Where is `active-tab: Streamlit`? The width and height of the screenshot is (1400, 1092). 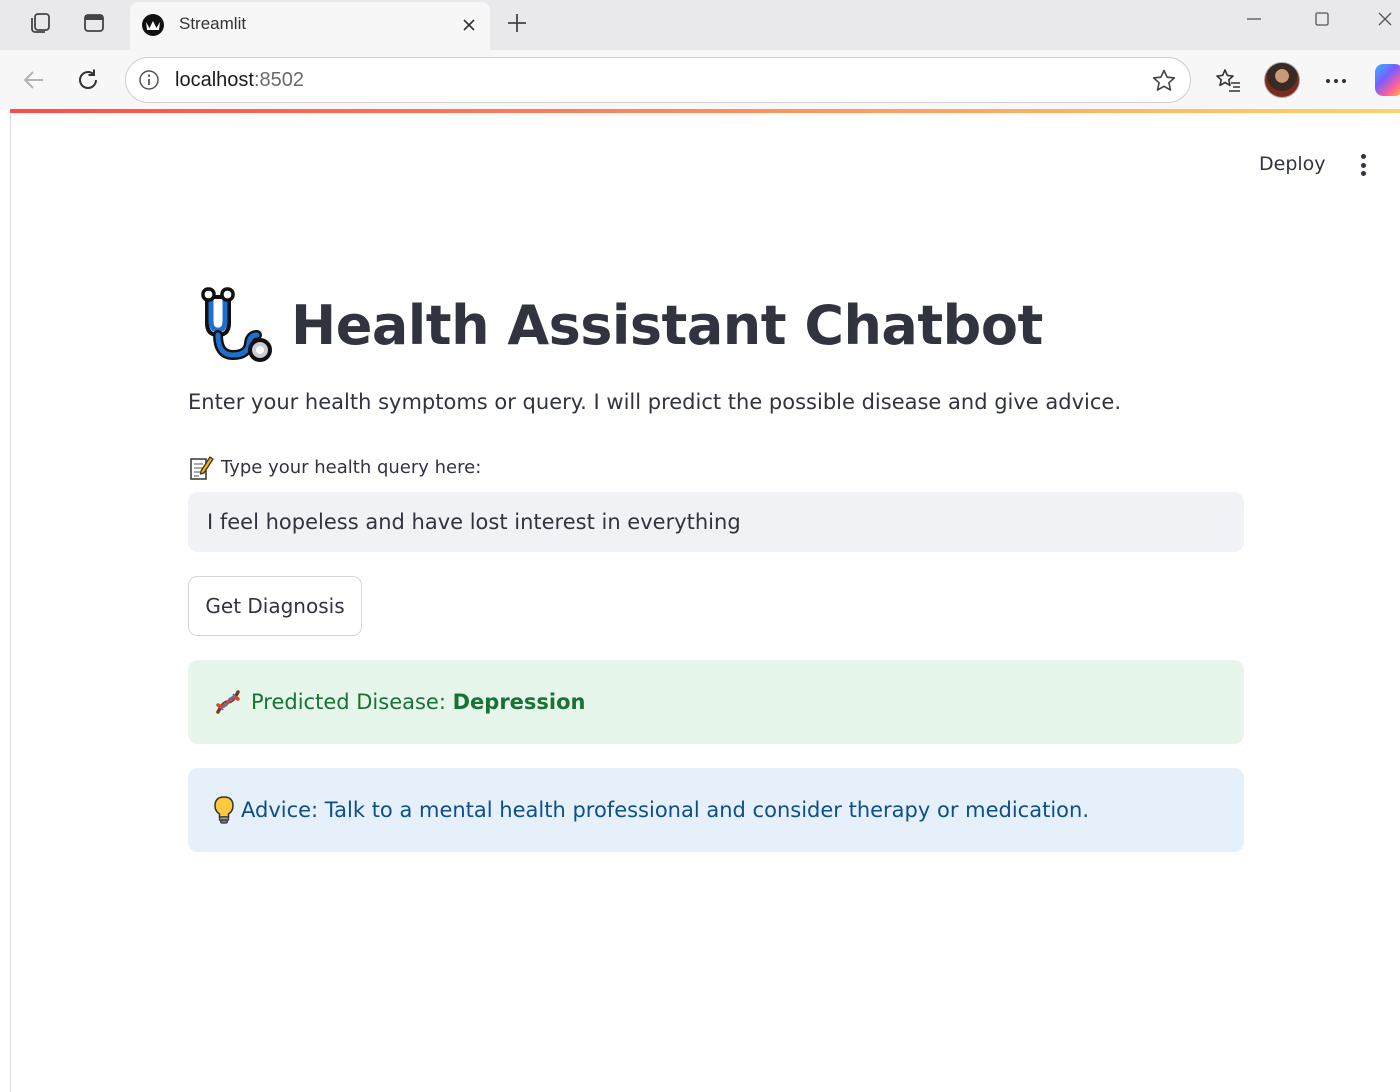
active-tab: Streamlit is located at coordinates (310, 26).